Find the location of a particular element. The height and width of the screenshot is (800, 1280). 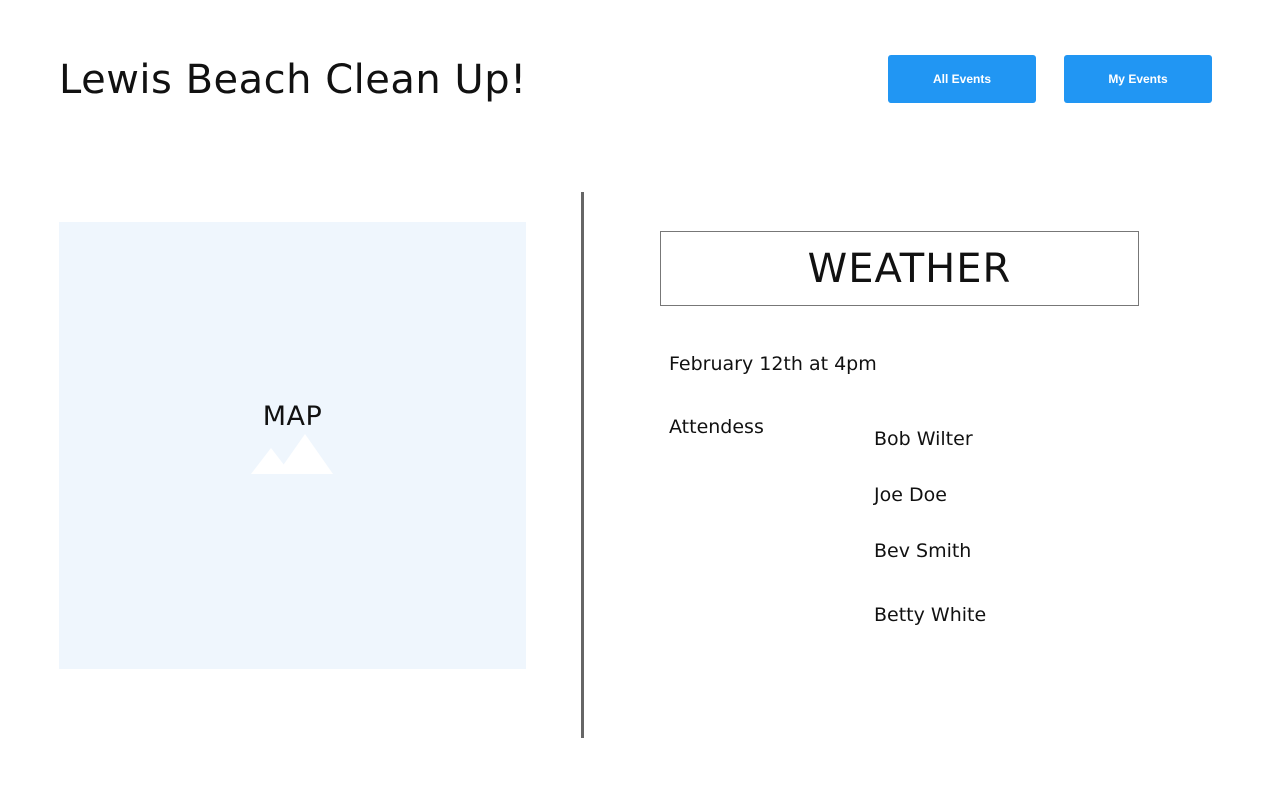

weather-label: WEATHER is located at coordinates (909, 268).